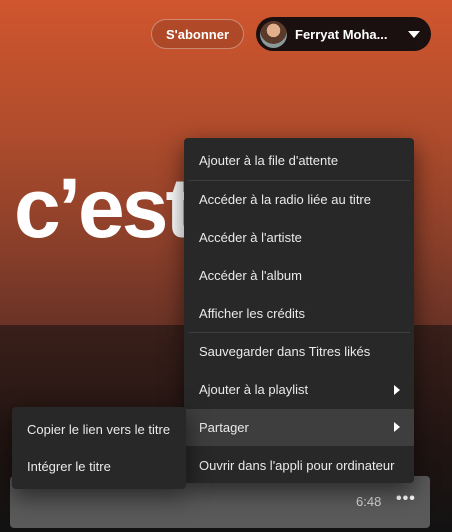 Image resolution: width=452 pixels, height=532 pixels. What do you see at coordinates (252, 313) in the screenshot?
I see `menu-item-label: Afficher les crédits` at bounding box center [252, 313].